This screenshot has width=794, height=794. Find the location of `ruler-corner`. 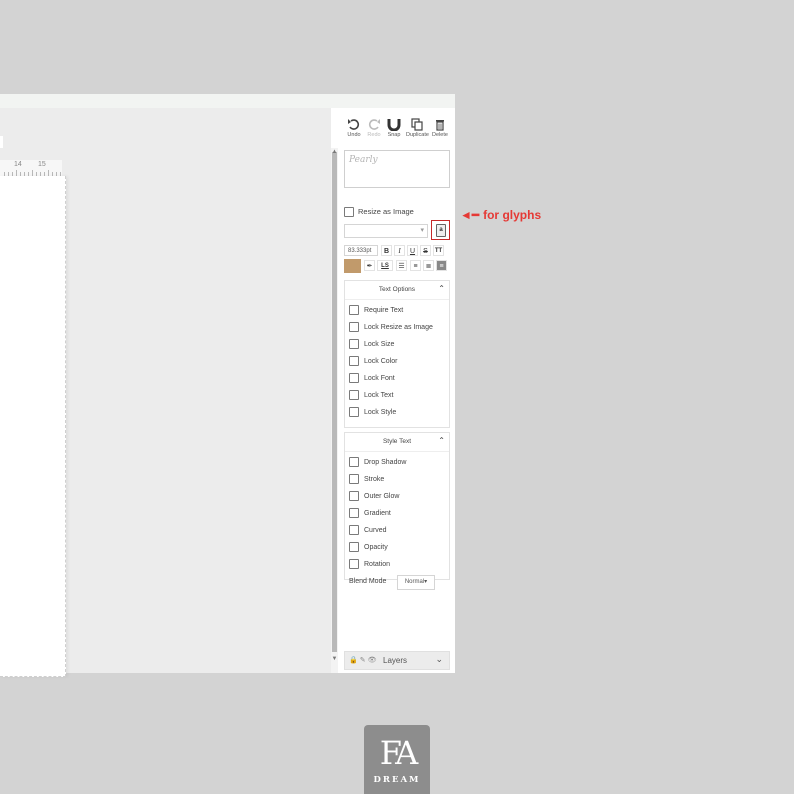

ruler-corner is located at coordinates (1, 142).